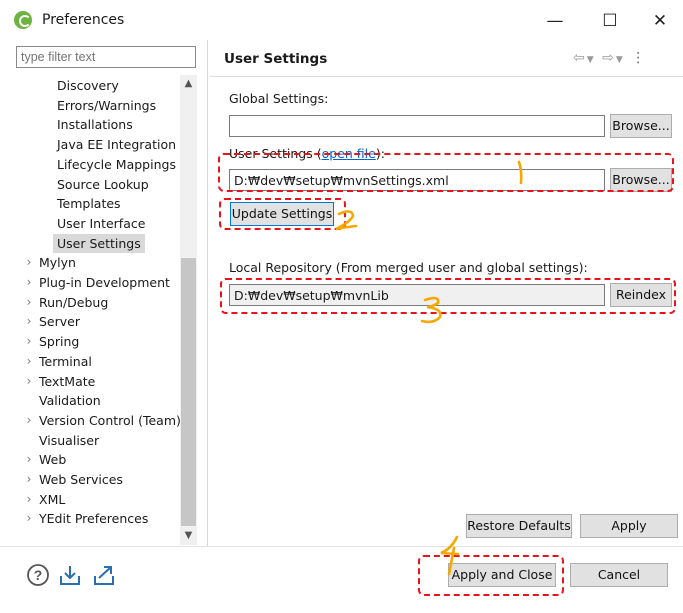 The width and height of the screenshot is (683, 613). What do you see at coordinates (341, 546) in the screenshot?
I see `footer-separator` at bounding box center [341, 546].